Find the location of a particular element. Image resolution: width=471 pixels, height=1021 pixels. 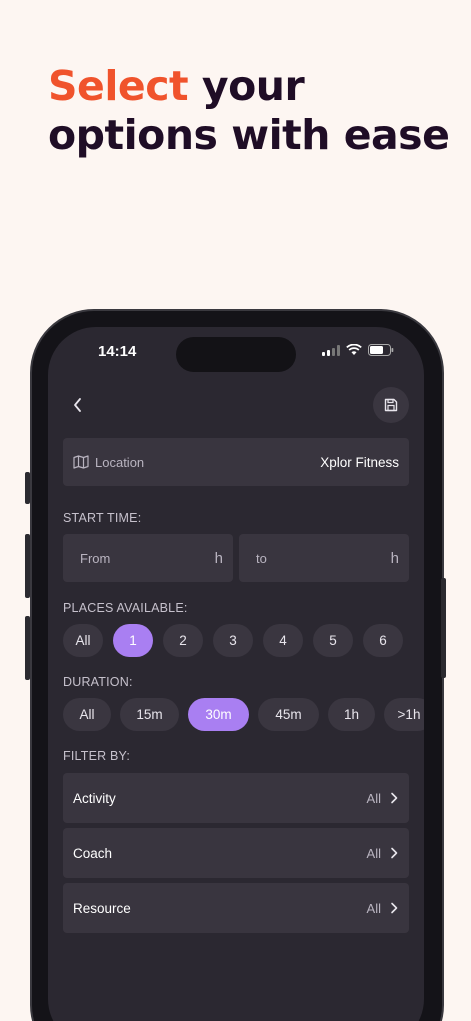

chevron-left-icon is located at coordinates (77, 405).